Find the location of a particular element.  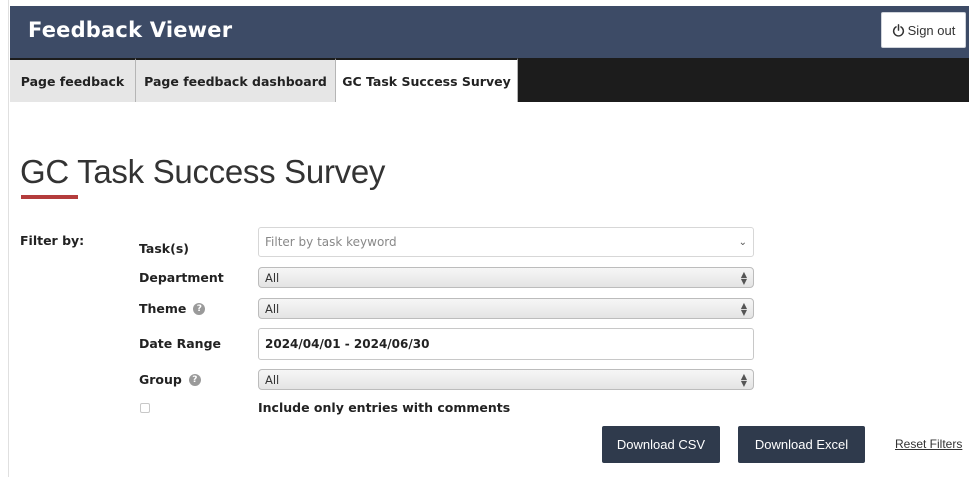

left-border is located at coordinates (8, 238).